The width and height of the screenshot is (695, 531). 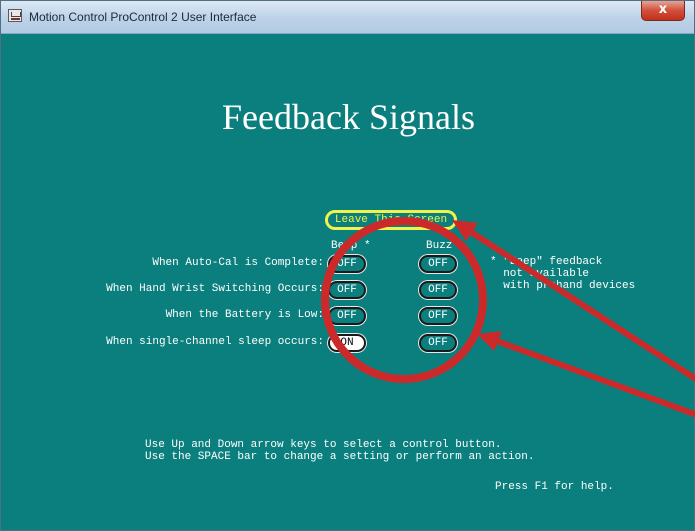 What do you see at coordinates (347, 316) in the screenshot?
I see `beep-toggle-battery-low: OFF` at bounding box center [347, 316].